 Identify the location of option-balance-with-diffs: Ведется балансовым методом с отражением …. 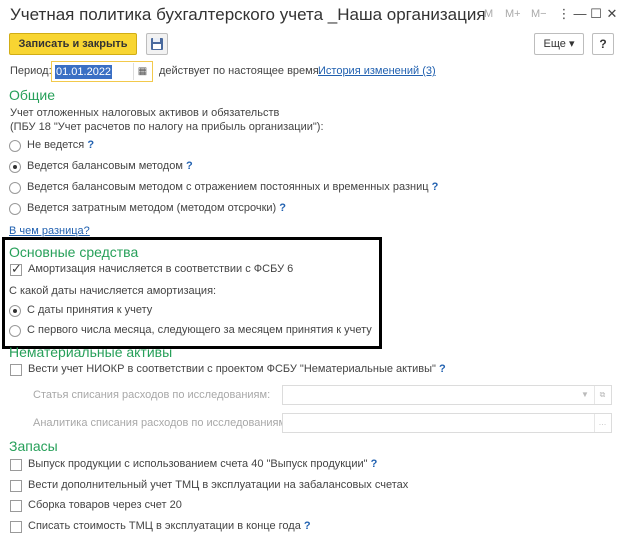
(232, 187).